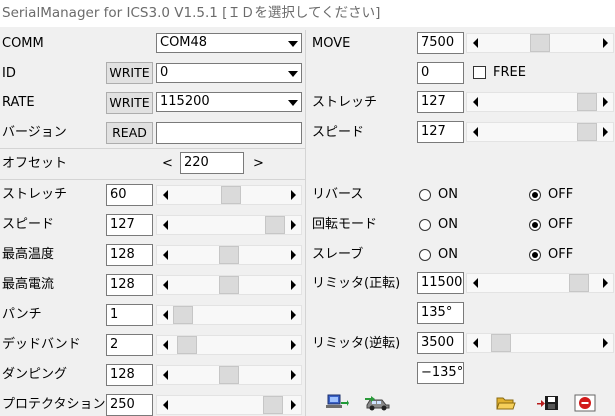  I want to click on param-field: 1, so click(129, 315).